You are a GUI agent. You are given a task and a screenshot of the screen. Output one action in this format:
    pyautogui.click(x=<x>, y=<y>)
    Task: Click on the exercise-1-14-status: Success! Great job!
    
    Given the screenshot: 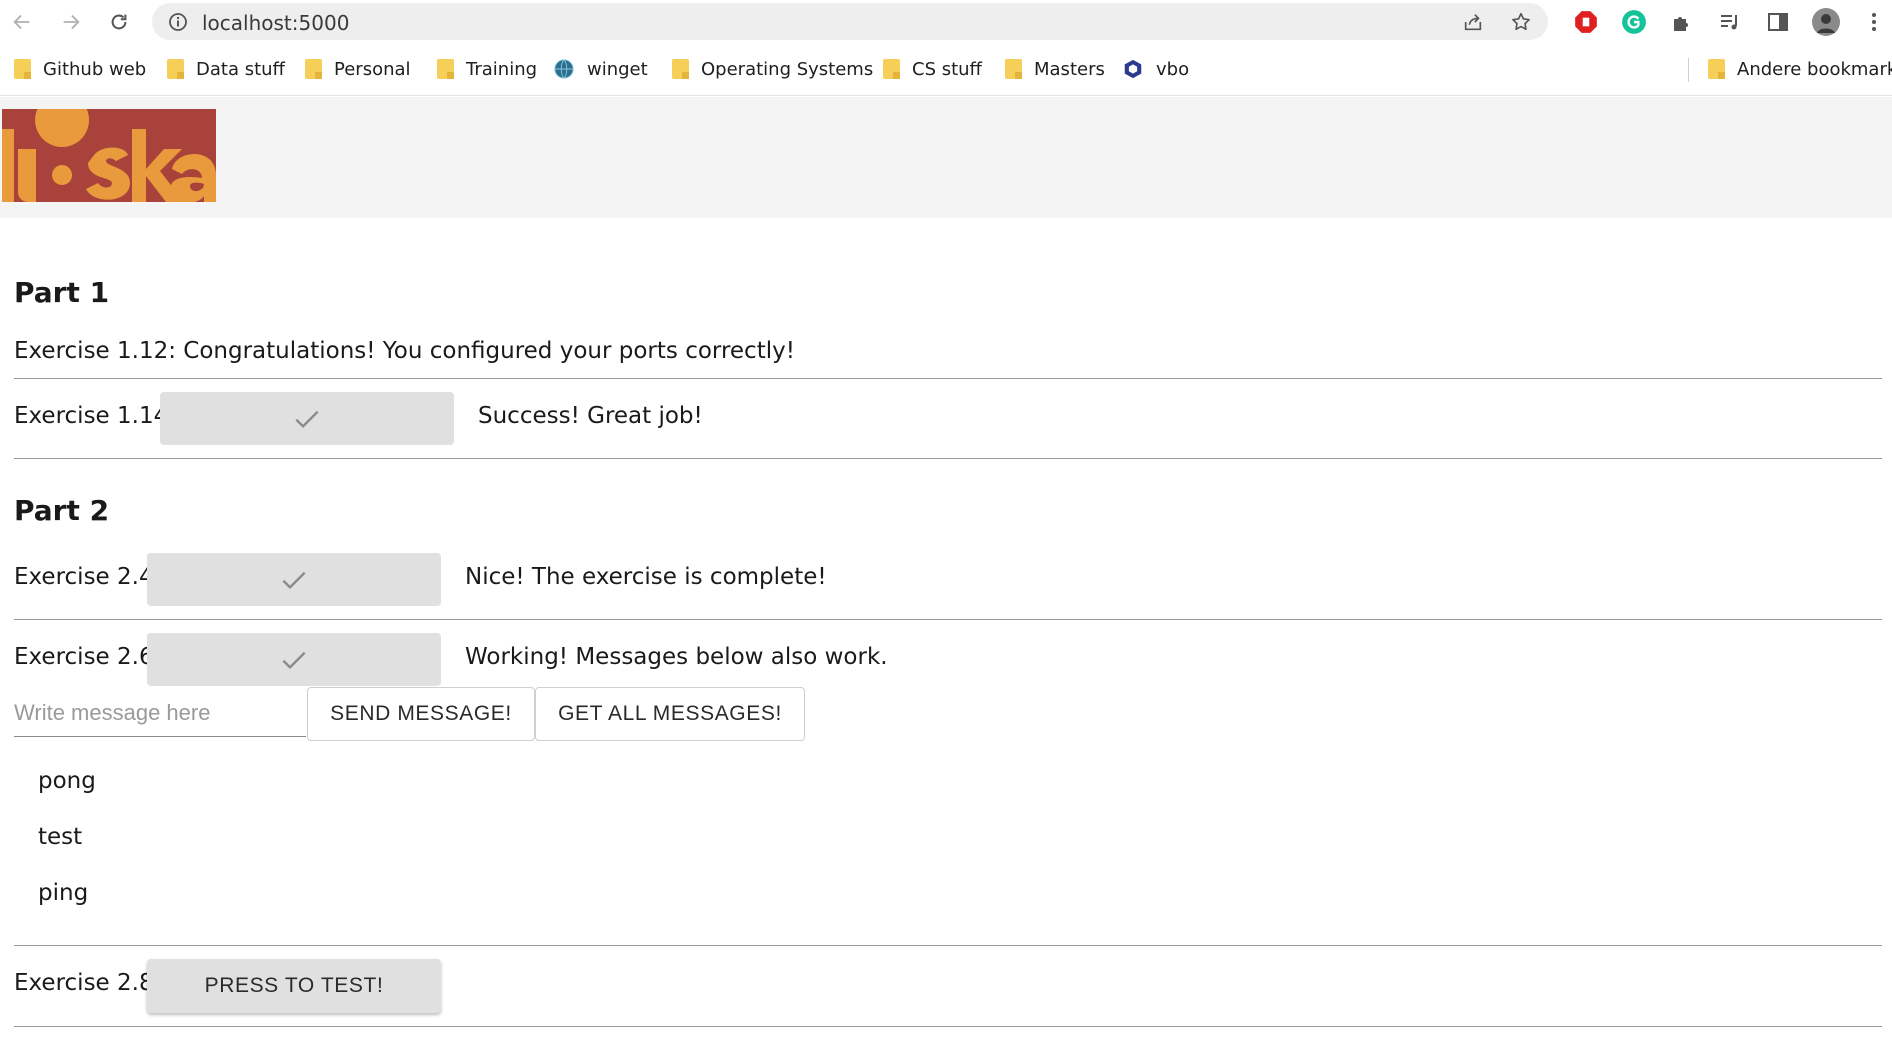 What is the action you would take?
    pyautogui.click(x=590, y=416)
    